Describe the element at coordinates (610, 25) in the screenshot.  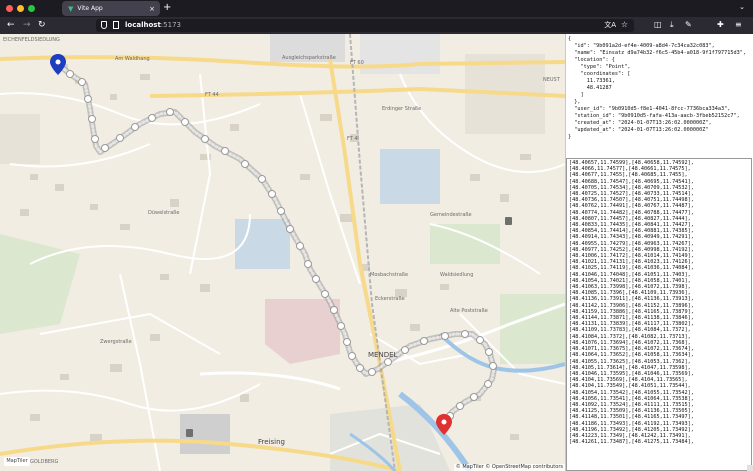
I see `translate-icon: 文A` at that location.